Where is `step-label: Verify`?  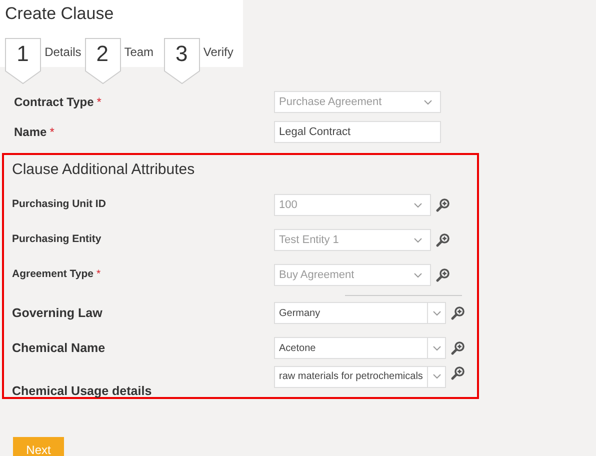
step-label: Verify is located at coordinates (218, 52).